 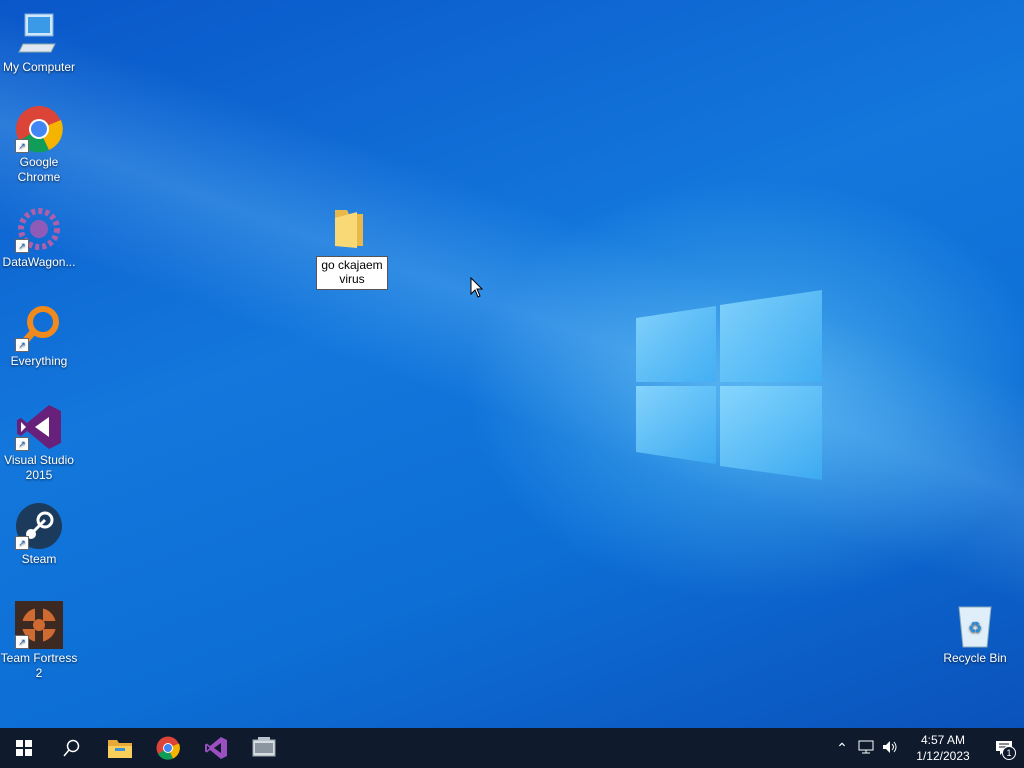 I want to click on desktop-icon-steam: ↗ Steam, so click(x=39, y=534).